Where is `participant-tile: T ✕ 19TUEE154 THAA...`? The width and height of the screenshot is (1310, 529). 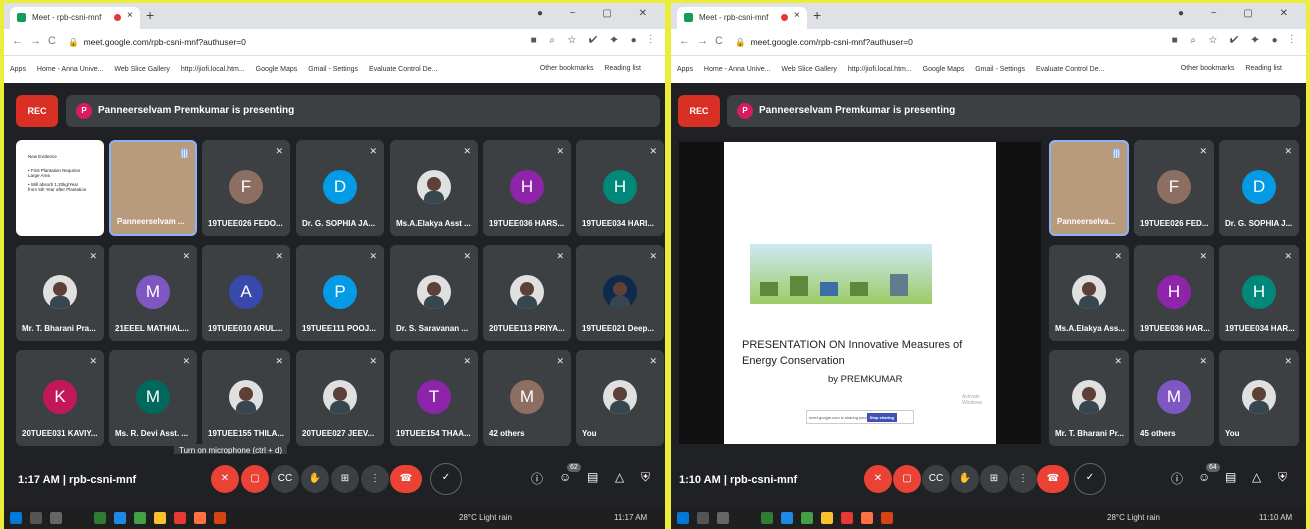
participant-tile: T ✕ 19TUEE154 THAA... is located at coordinates (434, 398).